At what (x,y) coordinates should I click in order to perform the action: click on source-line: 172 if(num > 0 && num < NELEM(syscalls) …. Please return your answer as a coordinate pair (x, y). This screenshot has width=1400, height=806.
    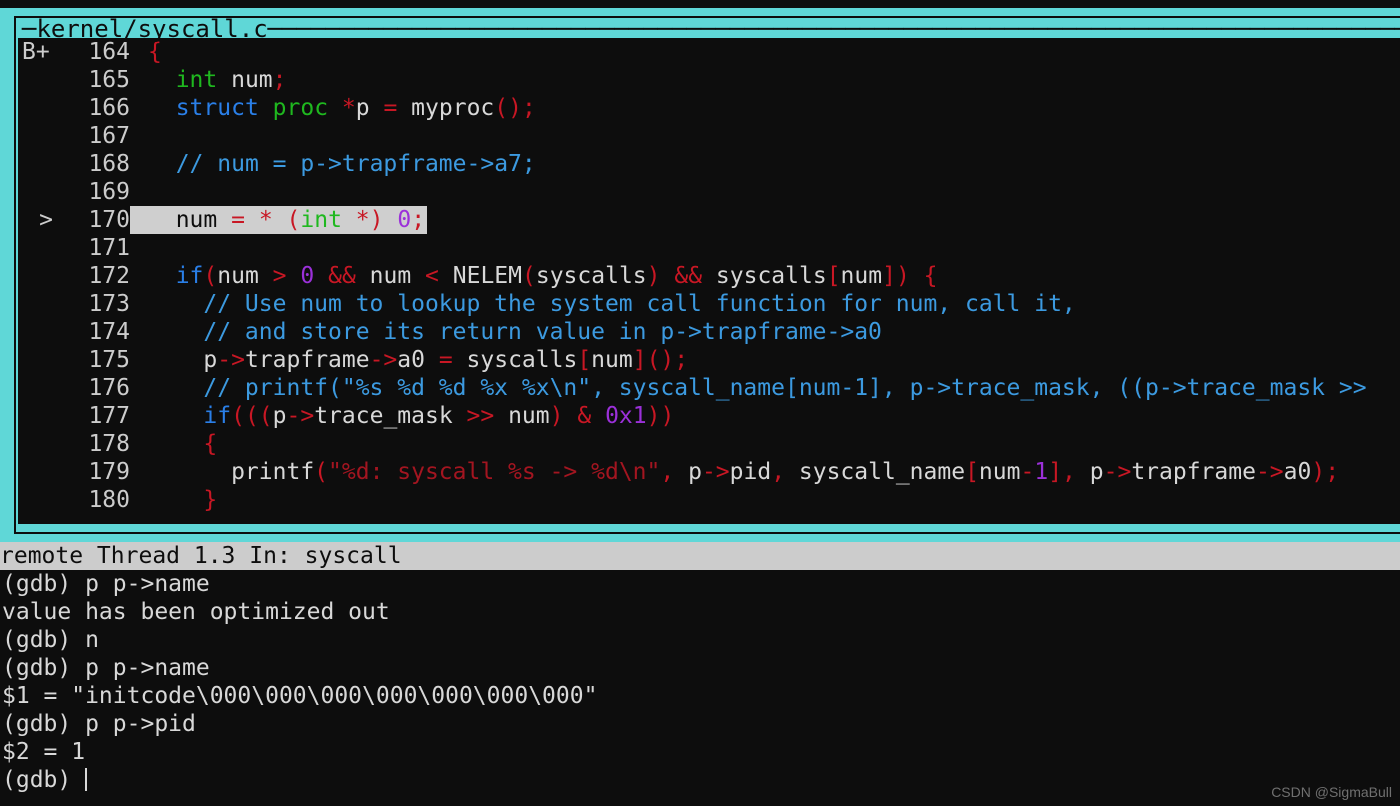
    Looking at the image, I should click on (709, 276).